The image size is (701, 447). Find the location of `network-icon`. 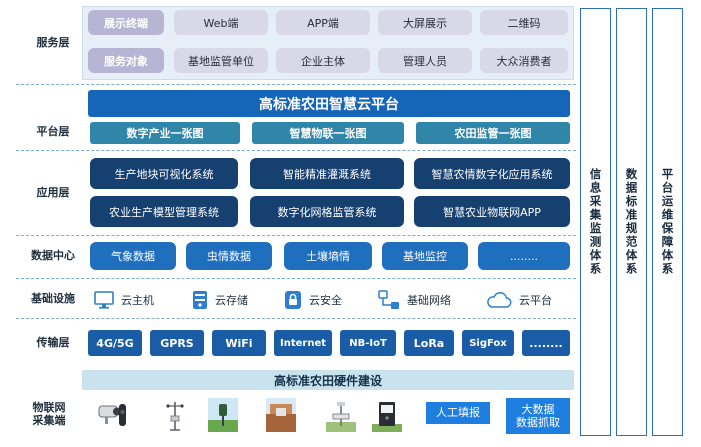

network-icon is located at coordinates (388, 299).